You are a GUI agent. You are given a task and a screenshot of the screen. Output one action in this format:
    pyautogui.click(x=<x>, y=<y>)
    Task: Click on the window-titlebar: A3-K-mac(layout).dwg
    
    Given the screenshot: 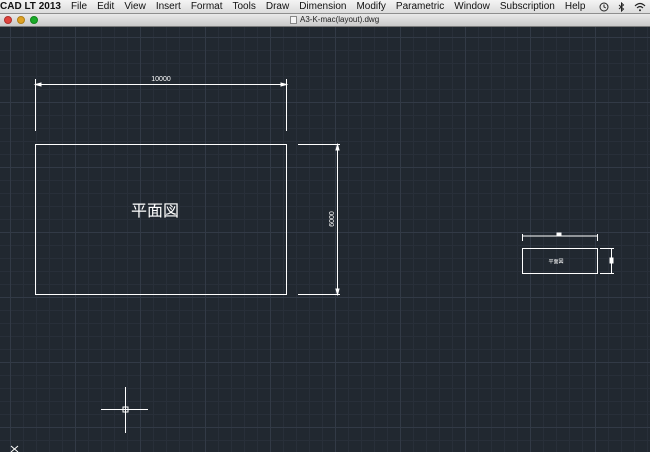 What is the action you would take?
    pyautogui.click(x=325, y=20)
    